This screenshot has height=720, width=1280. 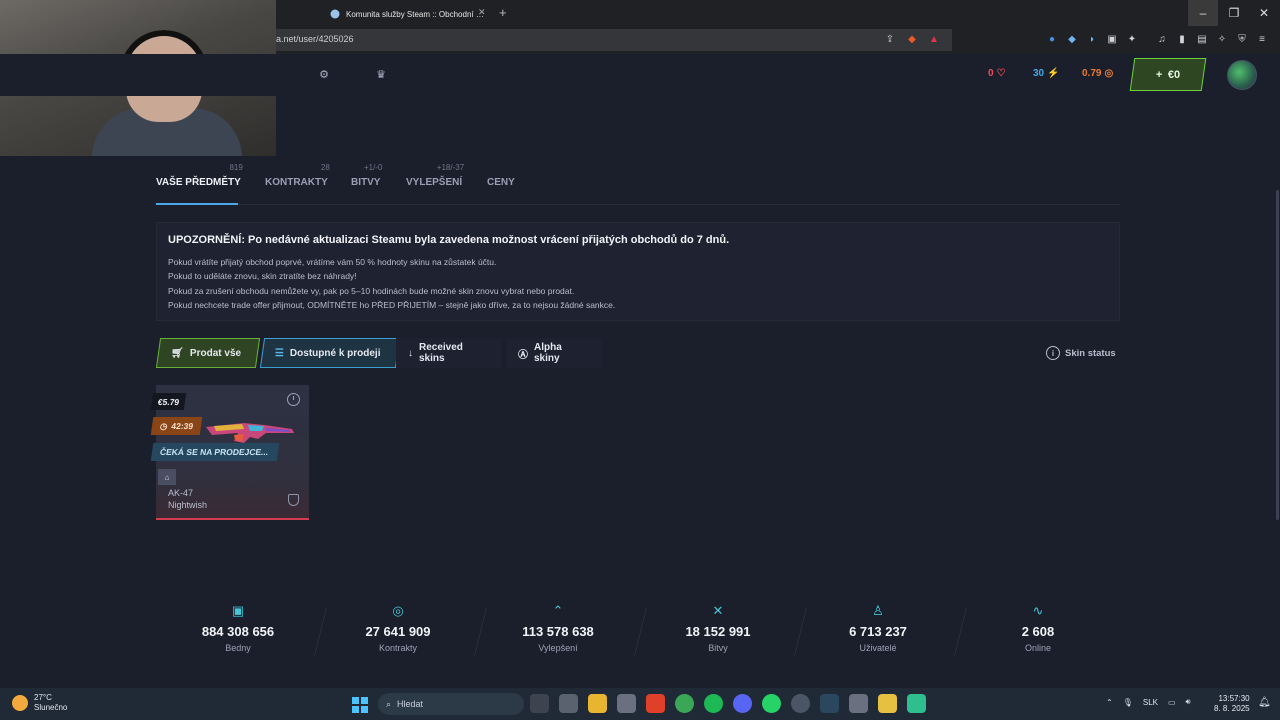 I want to click on chevron-up-icon: ⌃, so click(x=1109, y=702).